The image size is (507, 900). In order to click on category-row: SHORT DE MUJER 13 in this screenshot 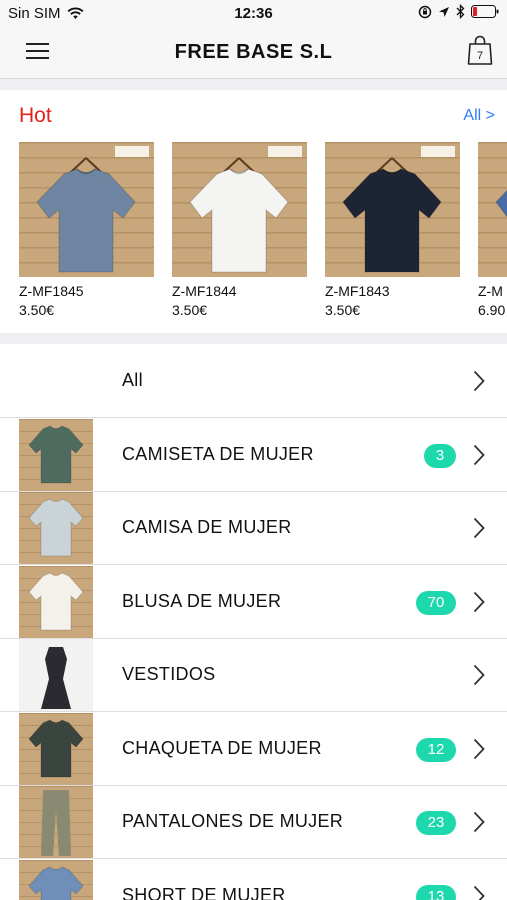, I will do `click(253, 879)`.